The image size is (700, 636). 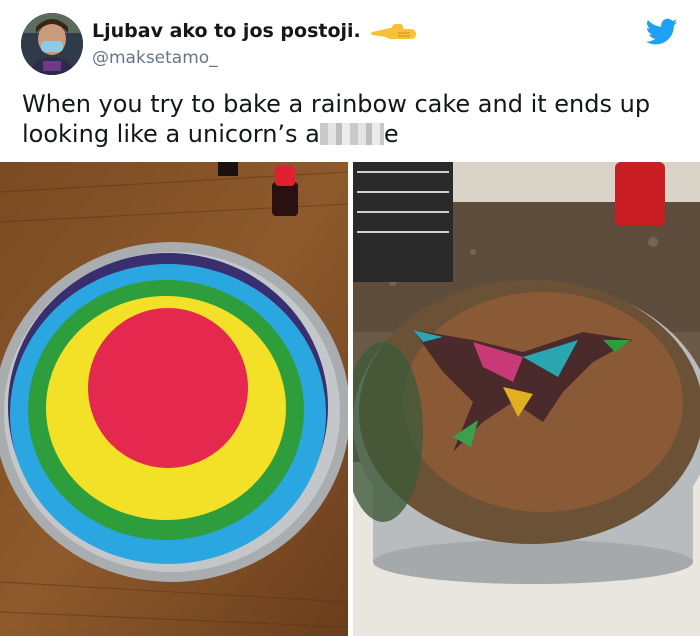 I want to click on tweet-text-line2-end: e, so click(x=391, y=134).